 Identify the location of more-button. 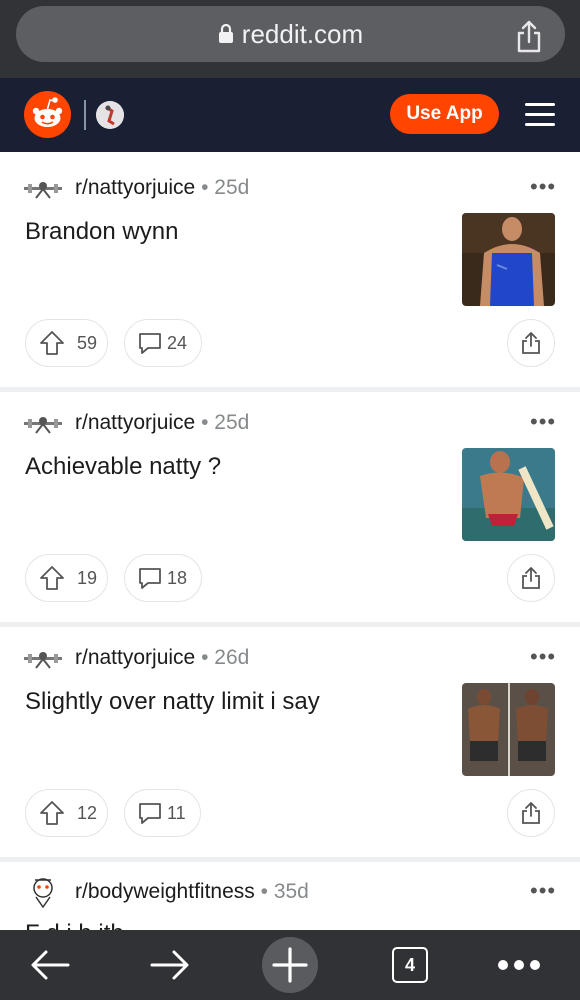
(519, 965).